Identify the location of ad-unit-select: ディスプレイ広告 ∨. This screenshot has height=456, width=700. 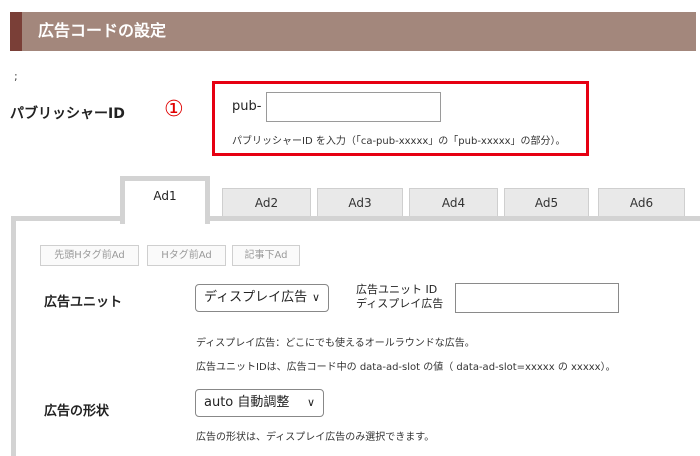
(262, 298).